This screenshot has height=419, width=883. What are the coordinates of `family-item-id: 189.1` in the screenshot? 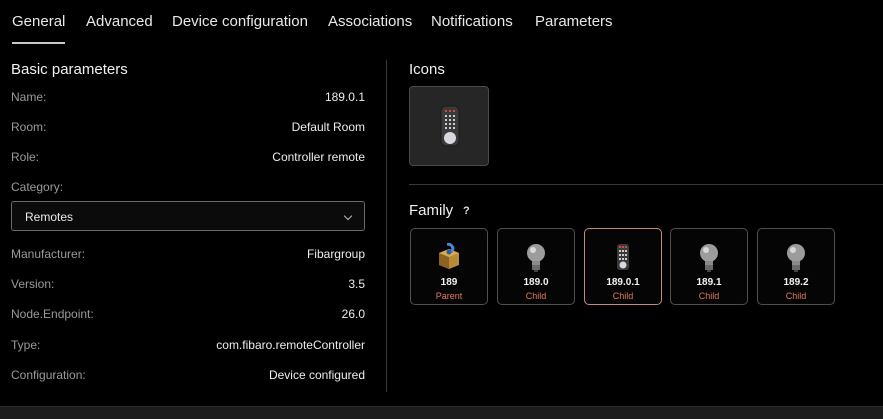 It's located at (709, 282).